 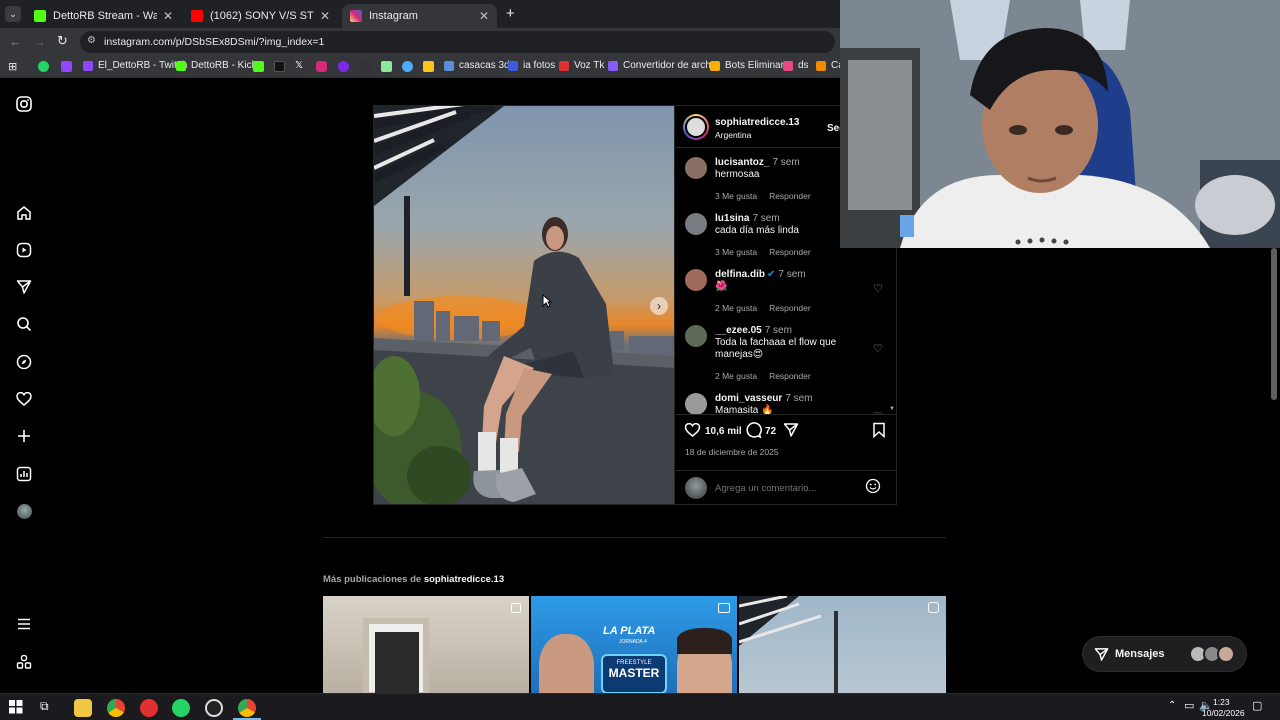 I want to click on like-count: 10,6 mil, so click(x=723, y=431).